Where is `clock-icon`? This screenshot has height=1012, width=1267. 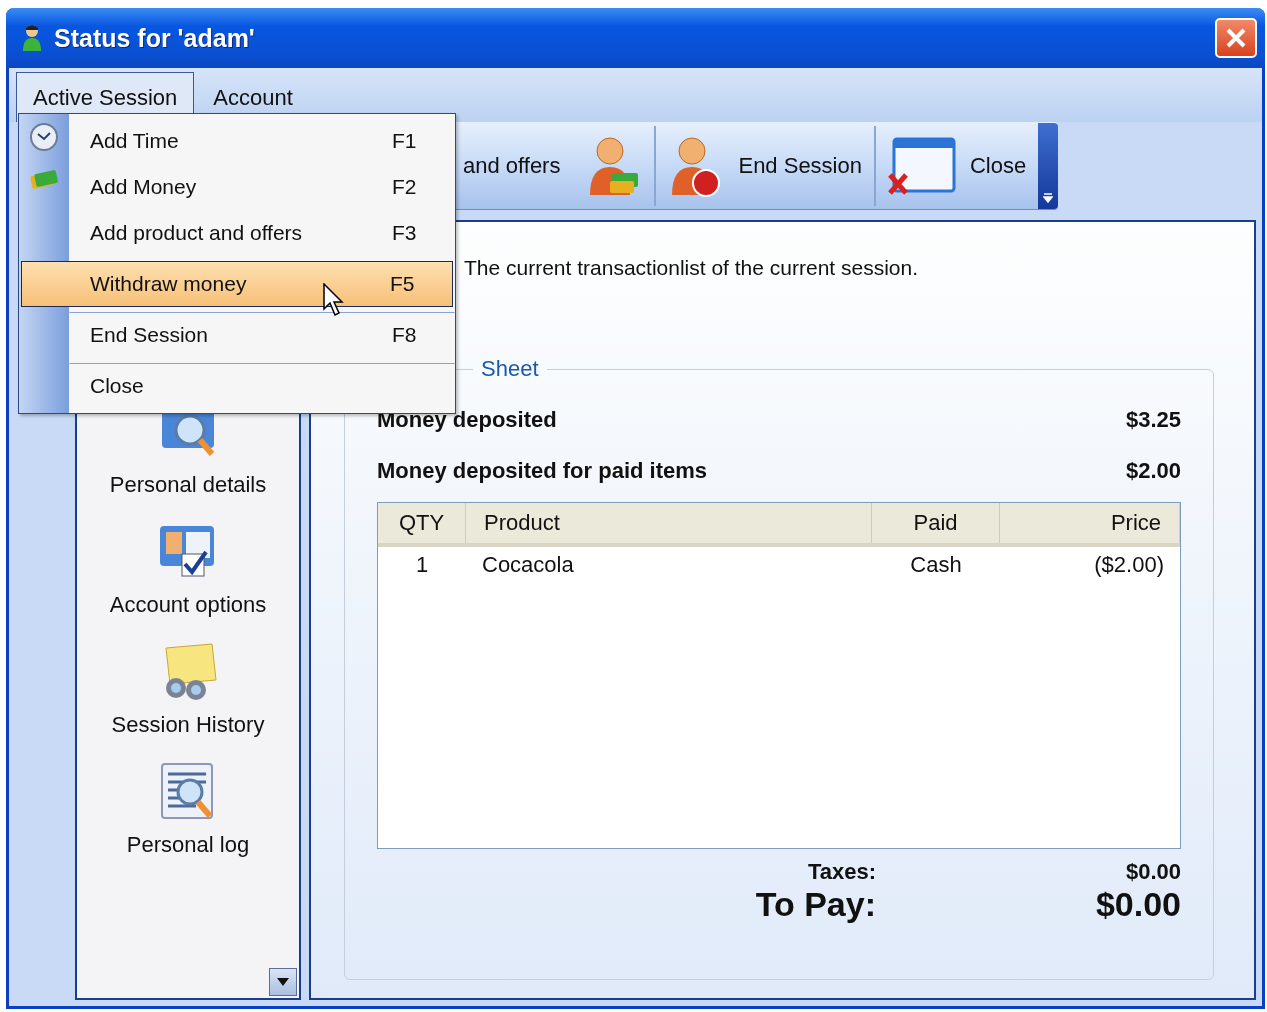 clock-icon is located at coordinates (44, 137).